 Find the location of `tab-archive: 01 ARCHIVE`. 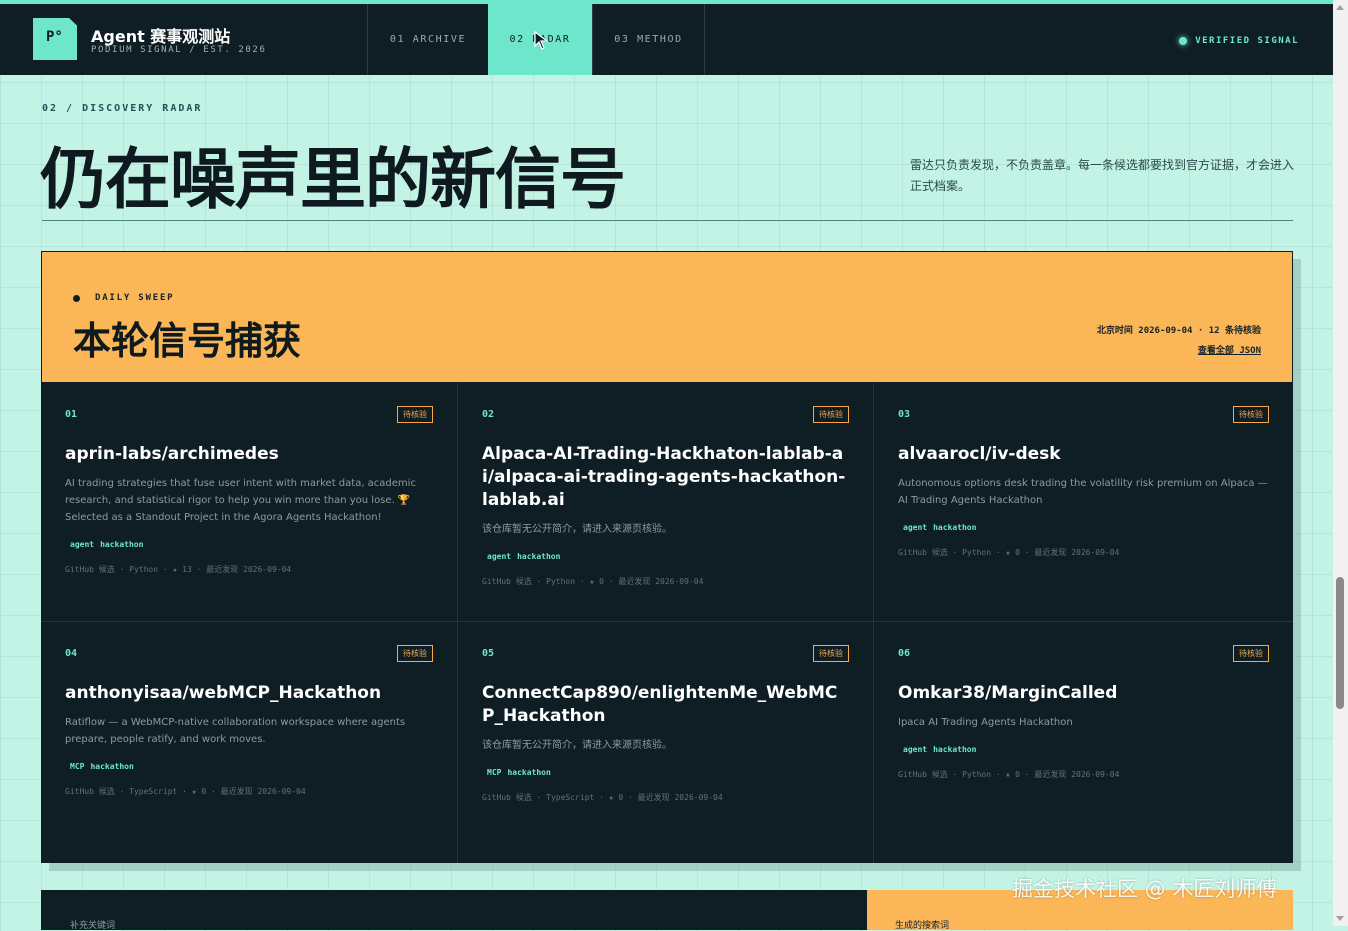

tab-archive: 01 ARCHIVE is located at coordinates (427, 39).